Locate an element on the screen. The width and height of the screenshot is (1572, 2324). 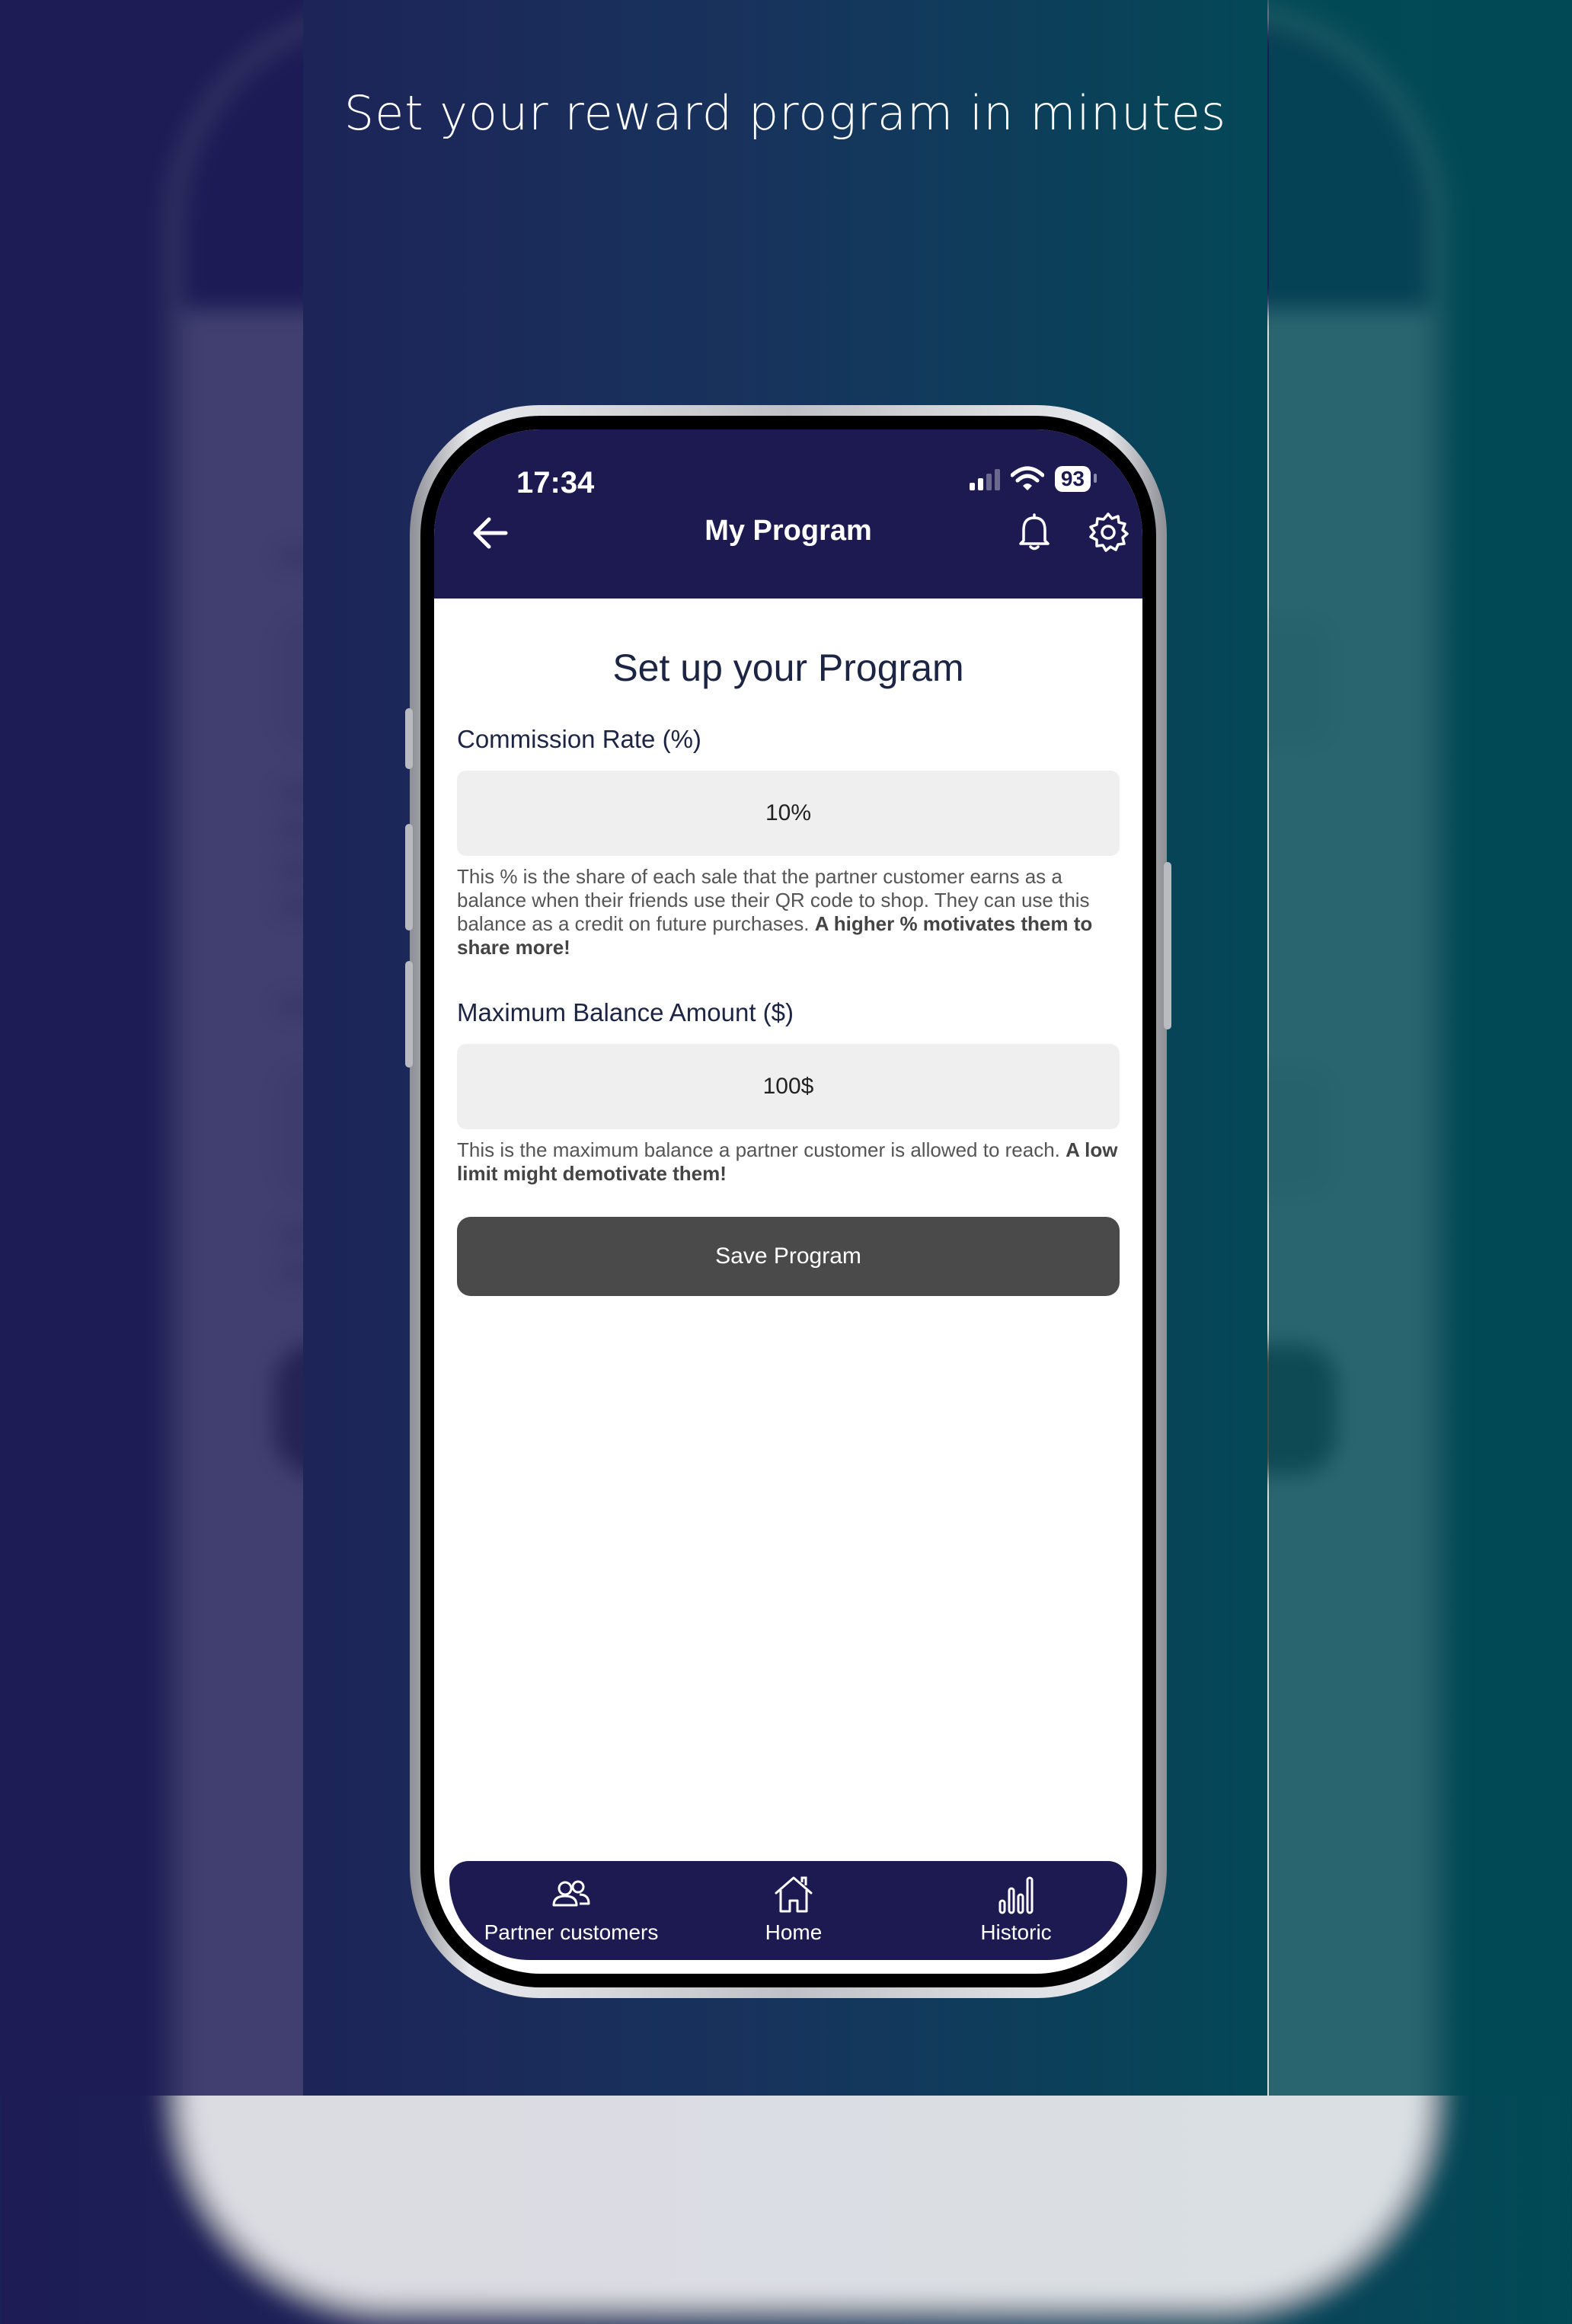
status-icons: 93 is located at coordinates (1033, 479).